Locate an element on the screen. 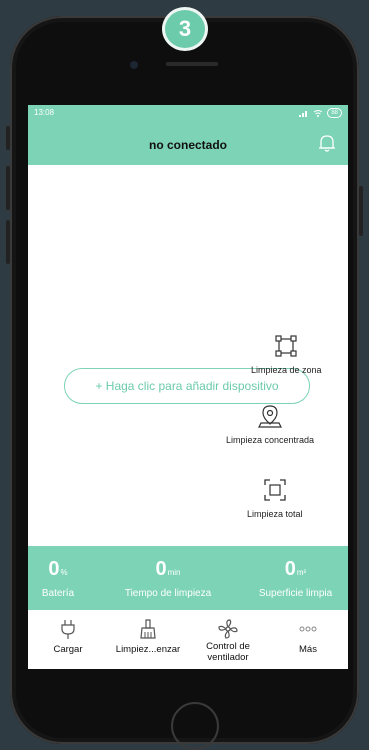 This screenshot has height=750, width=369. wifi-icon is located at coordinates (318, 113).